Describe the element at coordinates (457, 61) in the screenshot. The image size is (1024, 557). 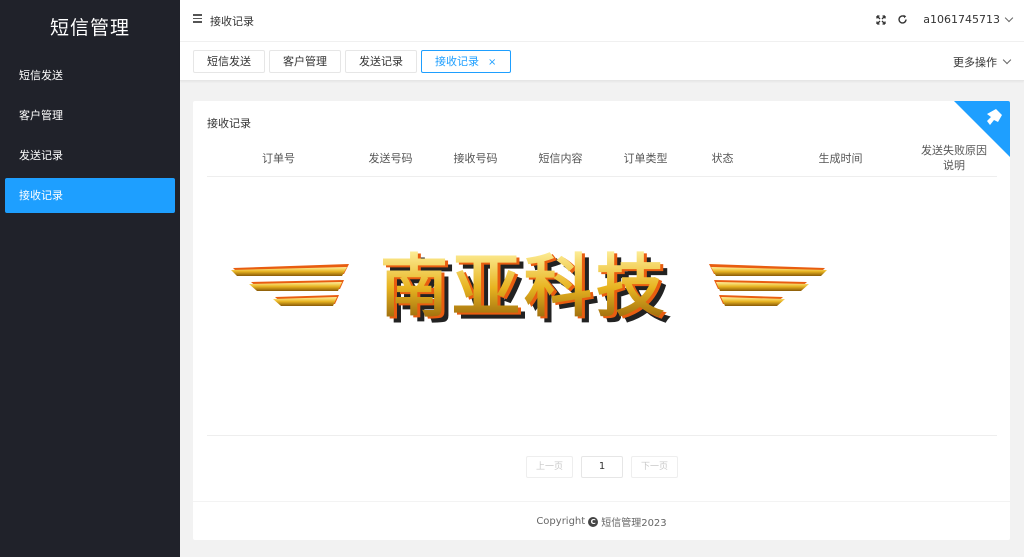
I see `tab-label: 接收记录` at that location.